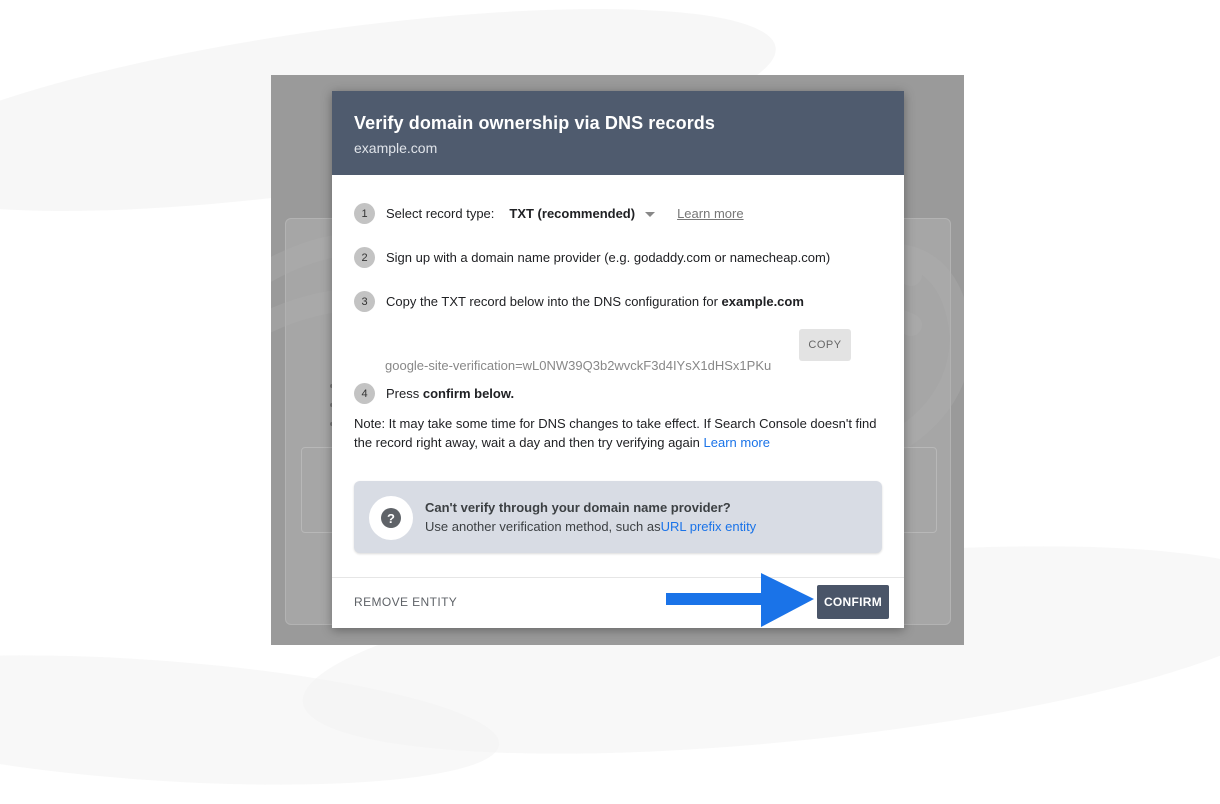  What do you see at coordinates (740, 600) in the screenshot?
I see `arrow-pointer-icon` at bounding box center [740, 600].